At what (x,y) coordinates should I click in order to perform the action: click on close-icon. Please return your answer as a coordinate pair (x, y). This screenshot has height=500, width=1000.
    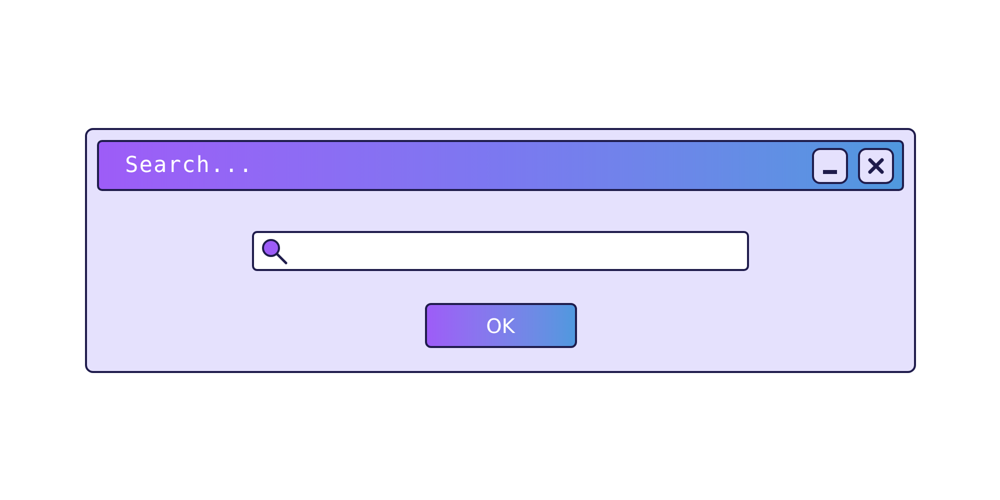
    Looking at the image, I should click on (876, 166).